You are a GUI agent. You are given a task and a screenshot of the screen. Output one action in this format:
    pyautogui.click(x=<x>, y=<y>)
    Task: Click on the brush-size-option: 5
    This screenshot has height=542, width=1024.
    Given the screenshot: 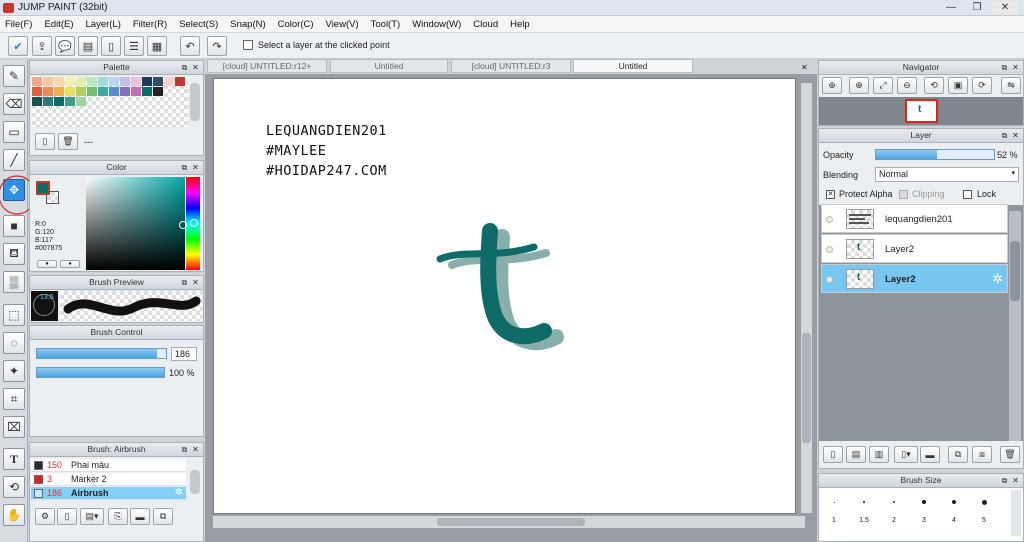 What is the action you would take?
    pyautogui.click(x=984, y=508)
    